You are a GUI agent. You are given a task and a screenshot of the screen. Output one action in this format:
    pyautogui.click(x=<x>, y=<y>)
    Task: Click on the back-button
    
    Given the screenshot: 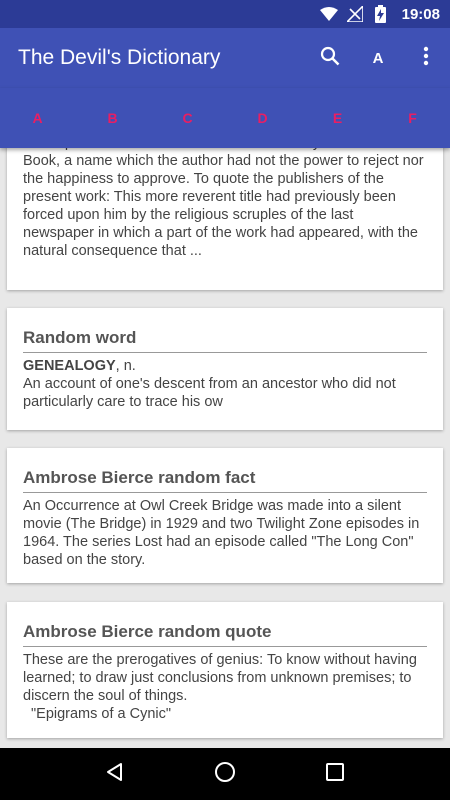 What is the action you would take?
    pyautogui.click(x=115, y=774)
    